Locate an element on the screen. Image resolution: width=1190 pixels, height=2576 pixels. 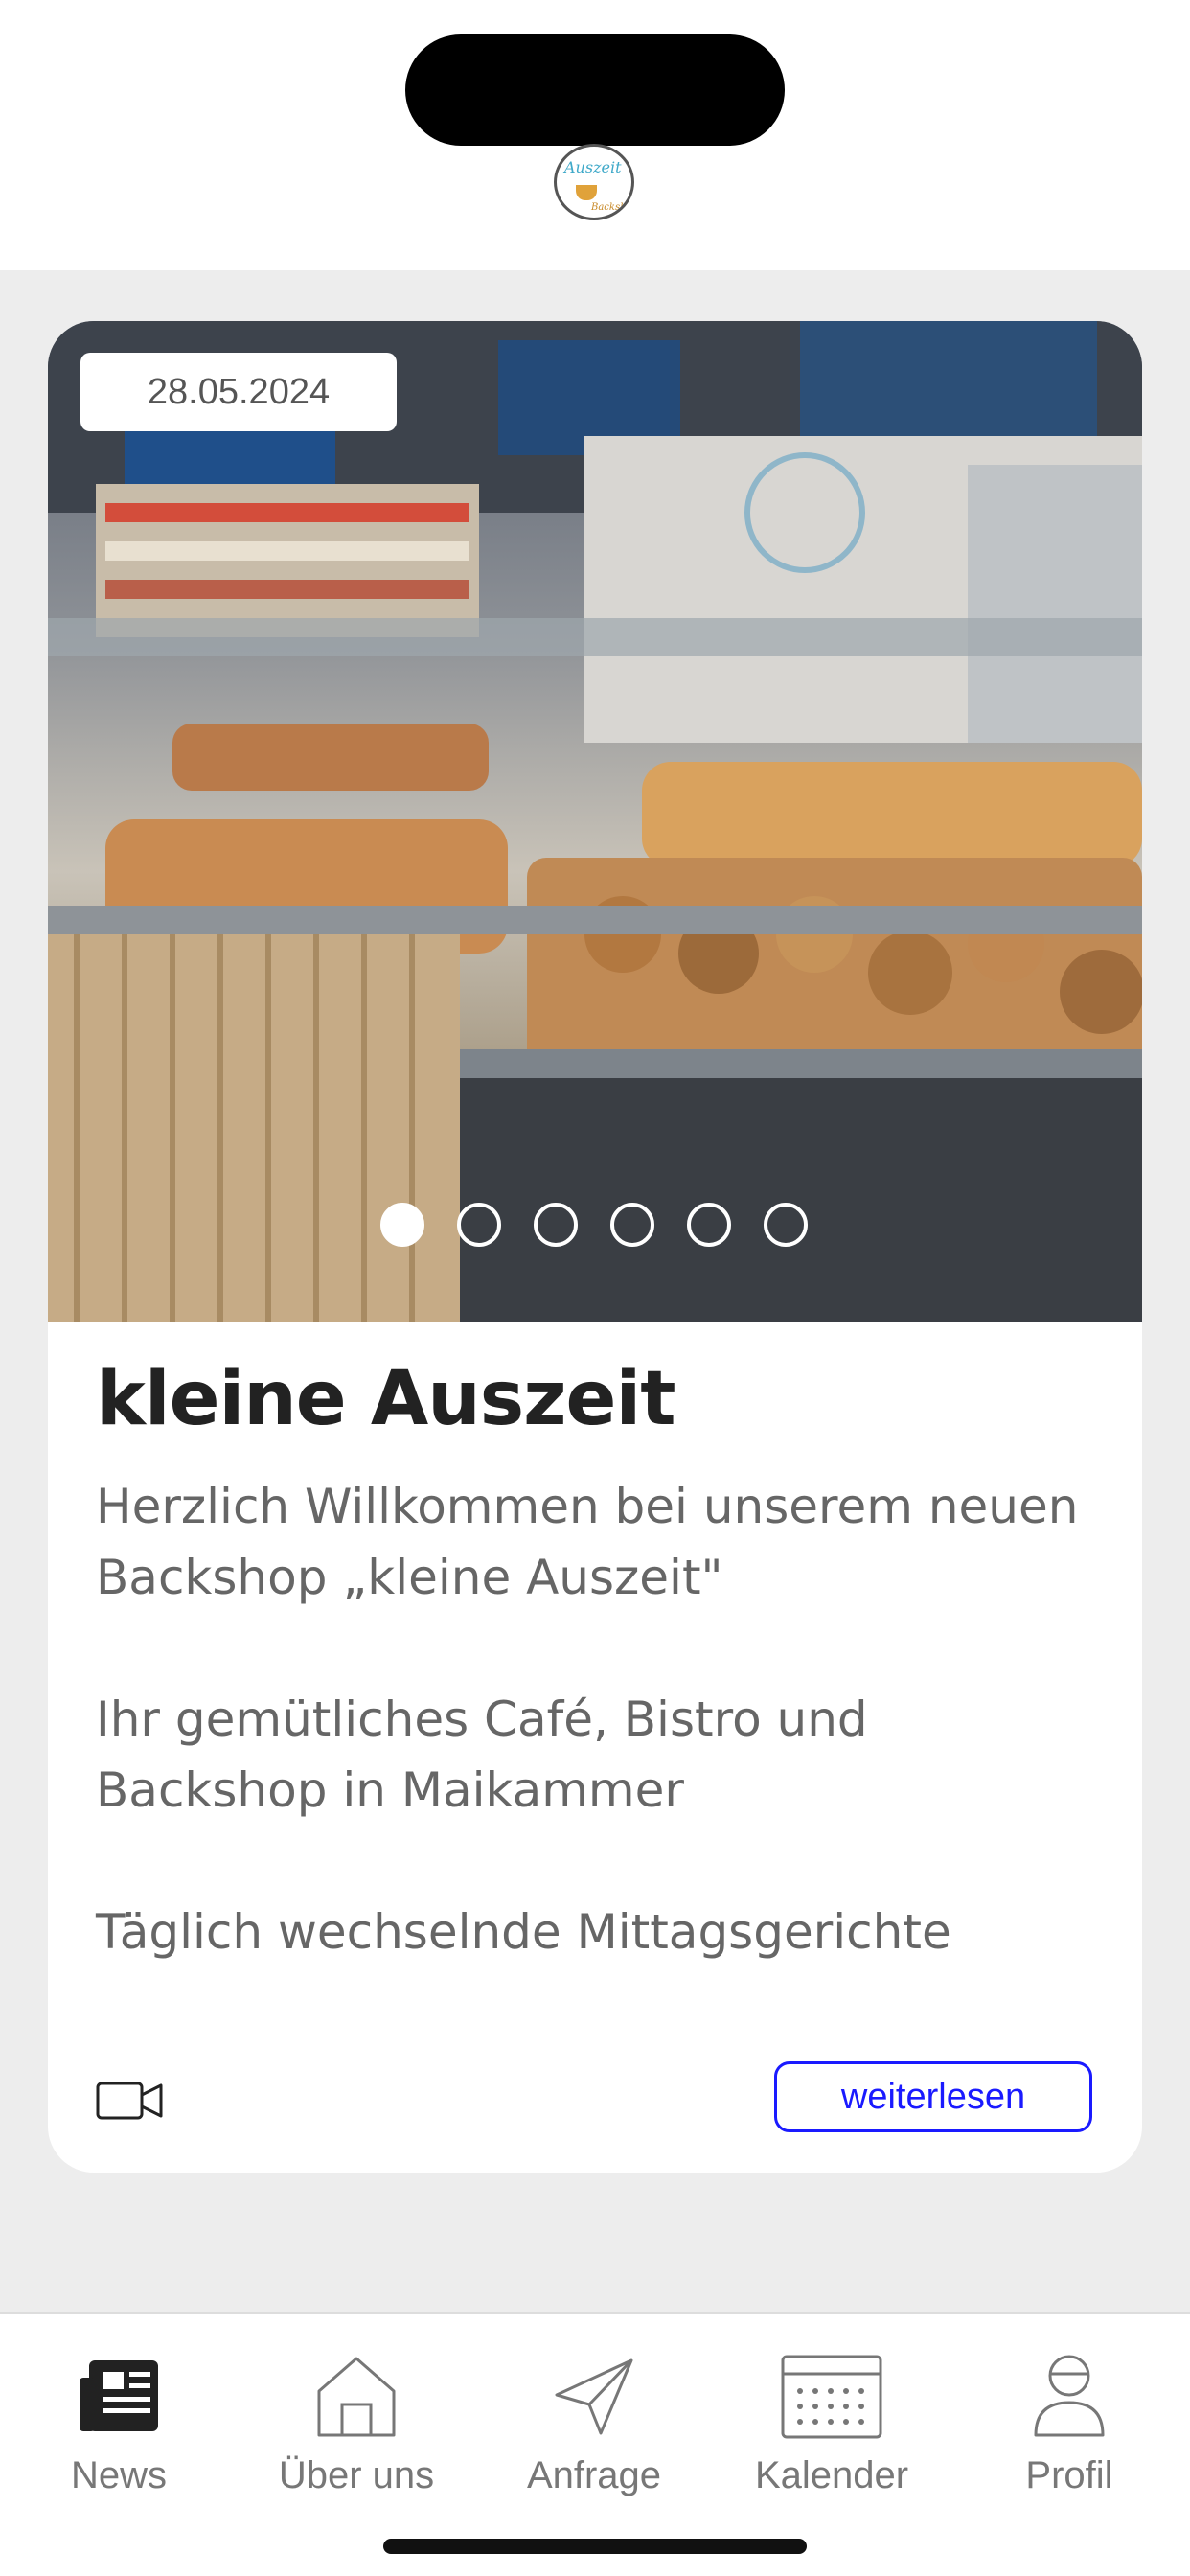
tab-calendar: Kalender is located at coordinates (832, 2439).